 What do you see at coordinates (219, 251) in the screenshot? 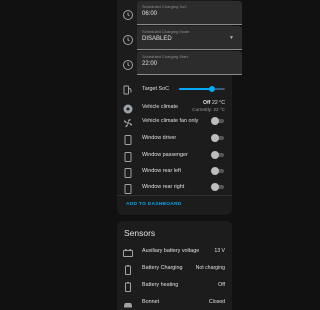
I see `aux-battery-value: 13 V` at bounding box center [219, 251].